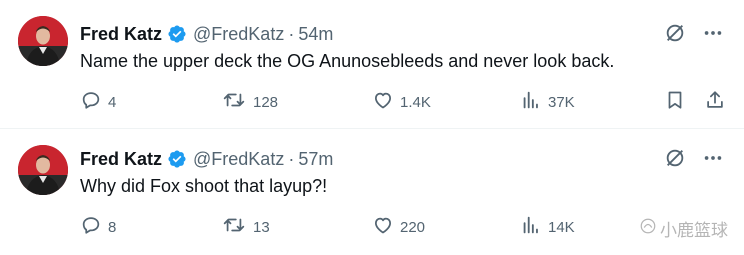  I want to click on reply-count: 8, so click(112, 227).